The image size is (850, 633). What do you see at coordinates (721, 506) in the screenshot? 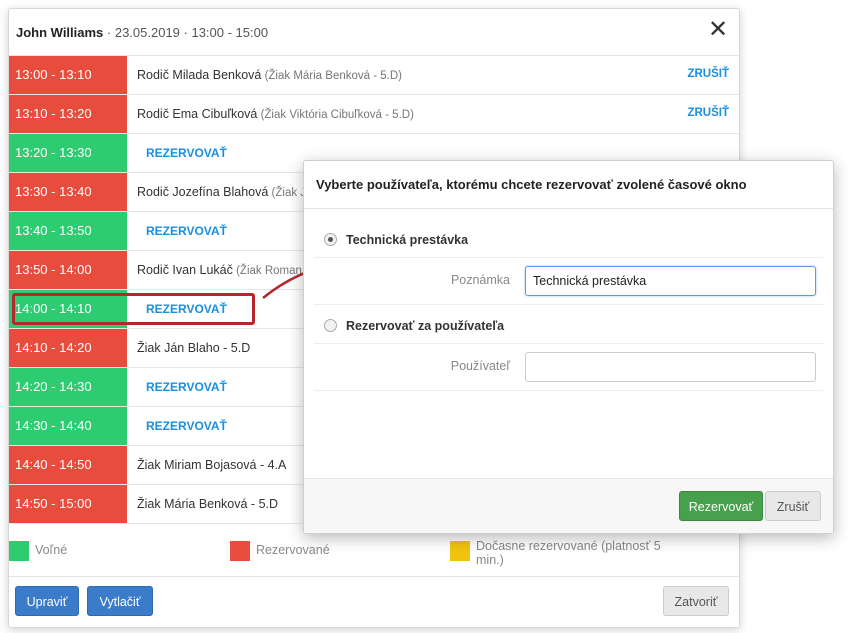
I see `reserve-button: Rezervovať` at bounding box center [721, 506].